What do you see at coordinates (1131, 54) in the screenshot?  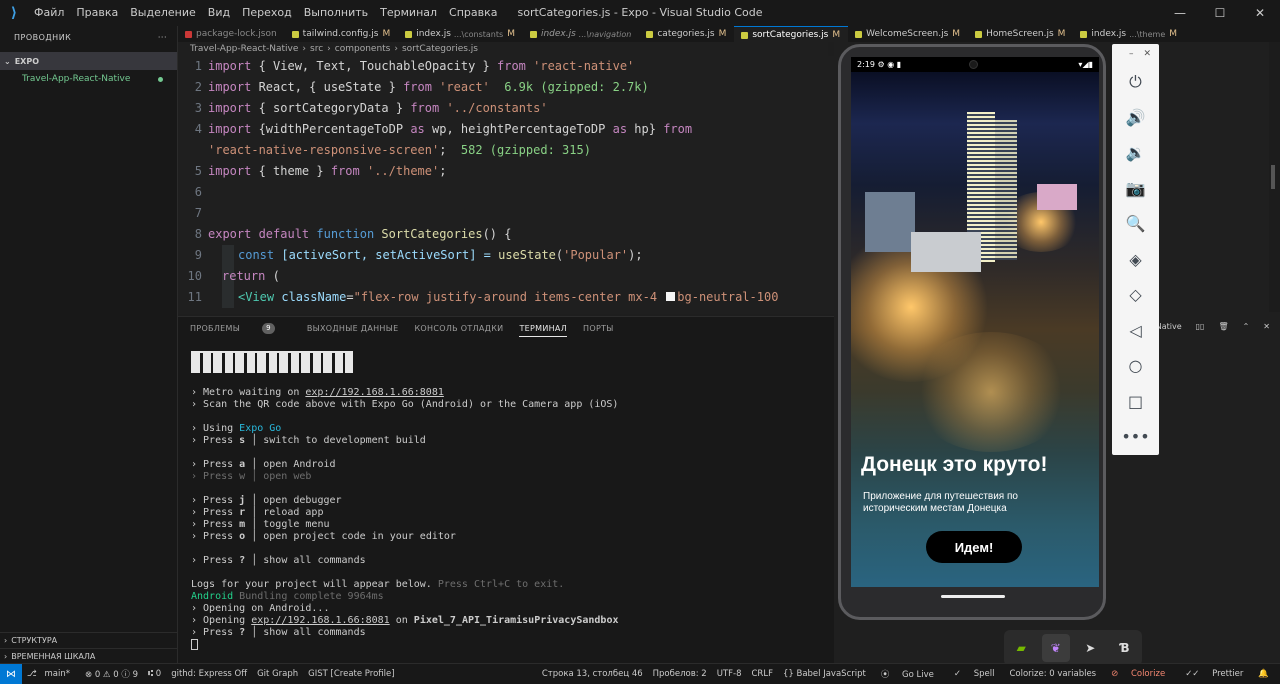 I see `emulator-minimize-button: –` at bounding box center [1131, 54].